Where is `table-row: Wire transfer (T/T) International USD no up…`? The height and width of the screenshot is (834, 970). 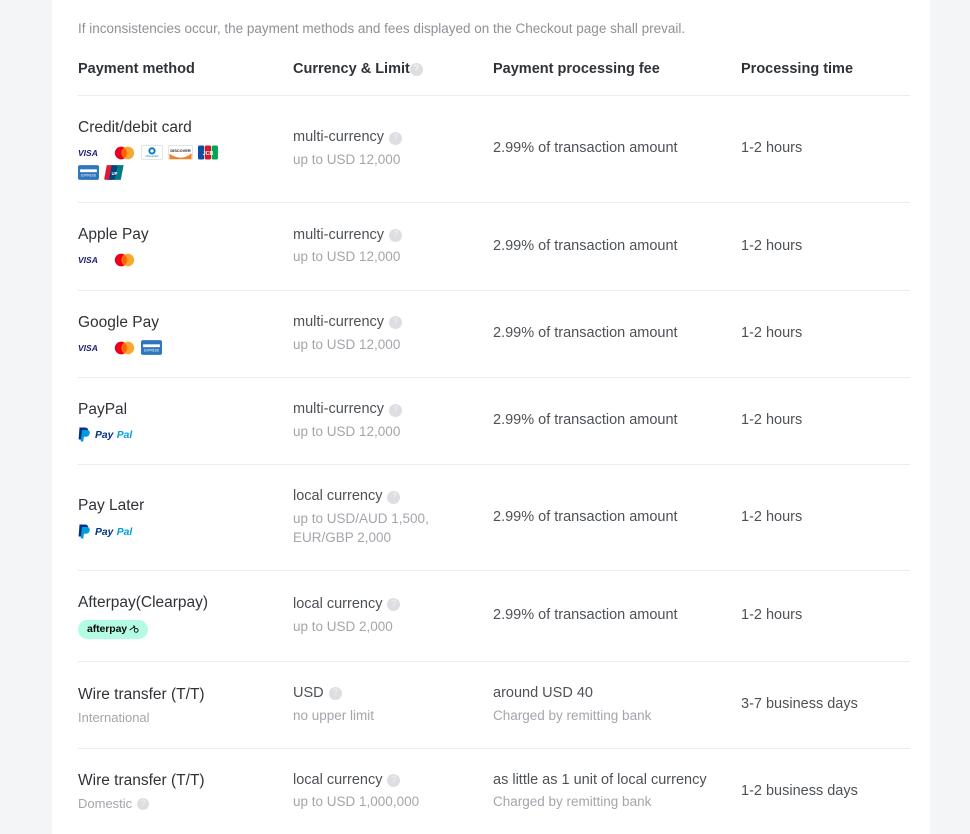
table-row: Wire transfer (T/T) International USD no up… is located at coordinates (494, 705).